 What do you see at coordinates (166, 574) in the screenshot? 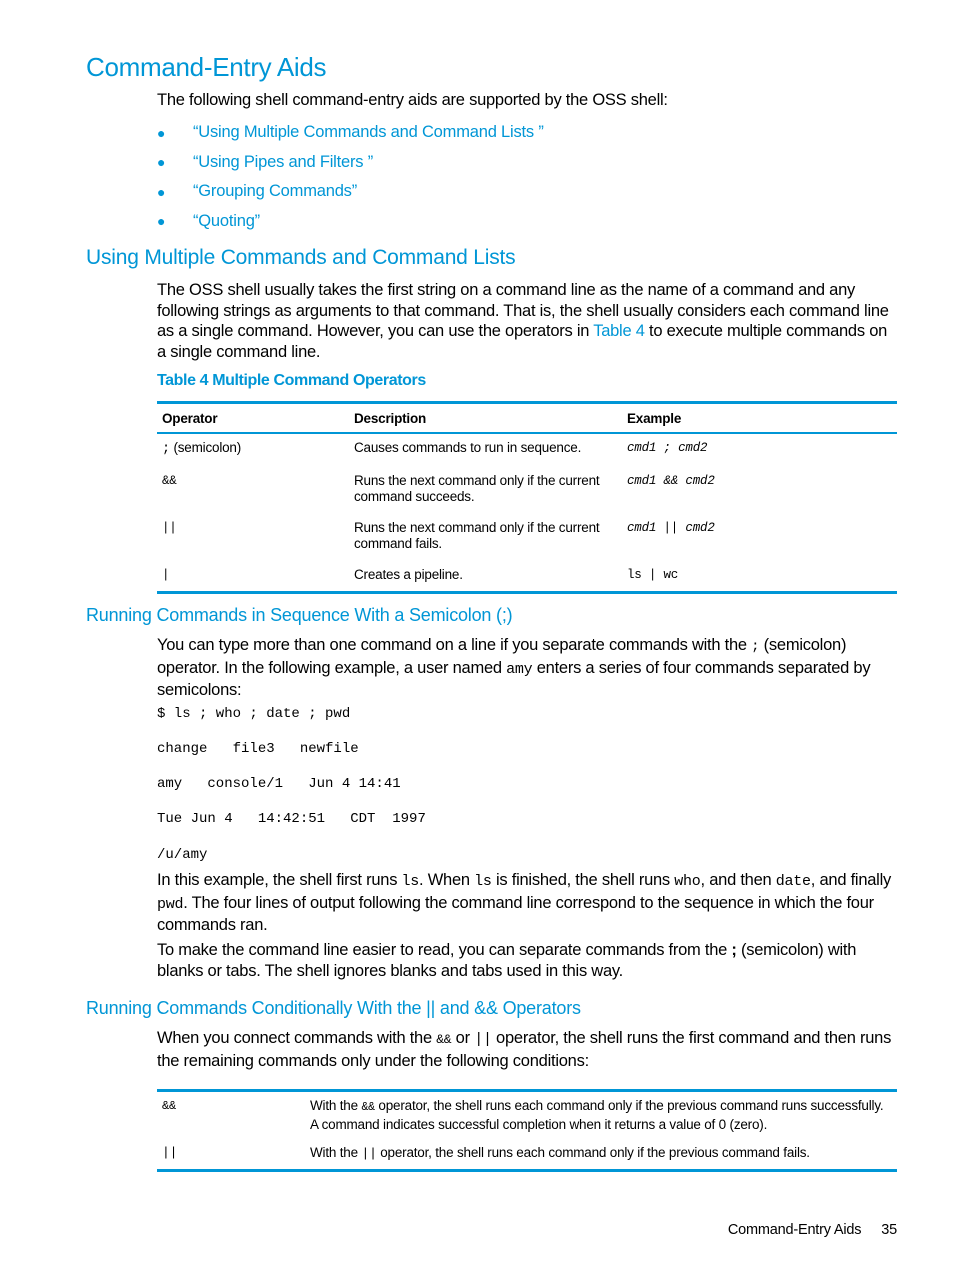
I see `operator-cell: |` at bounding box center [166, 574].